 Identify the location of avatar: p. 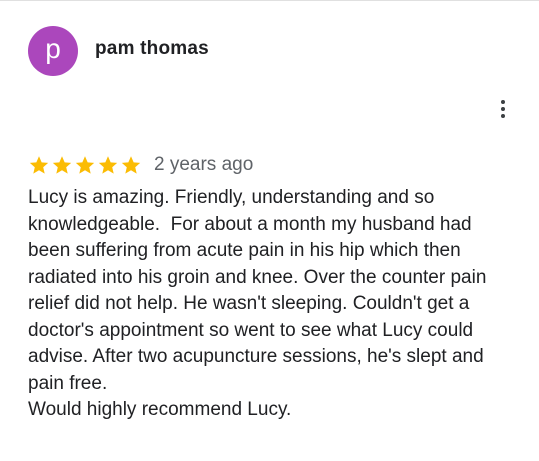
(53, 51).